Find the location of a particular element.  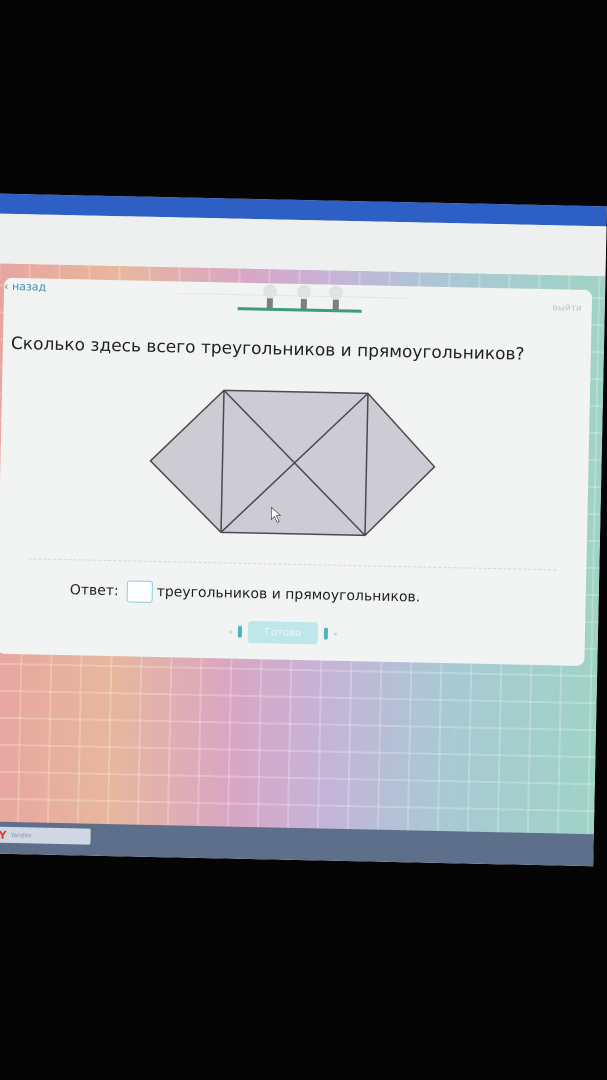

taskbar-browser-item: Y Yandex is located at coordinates (45, 835).